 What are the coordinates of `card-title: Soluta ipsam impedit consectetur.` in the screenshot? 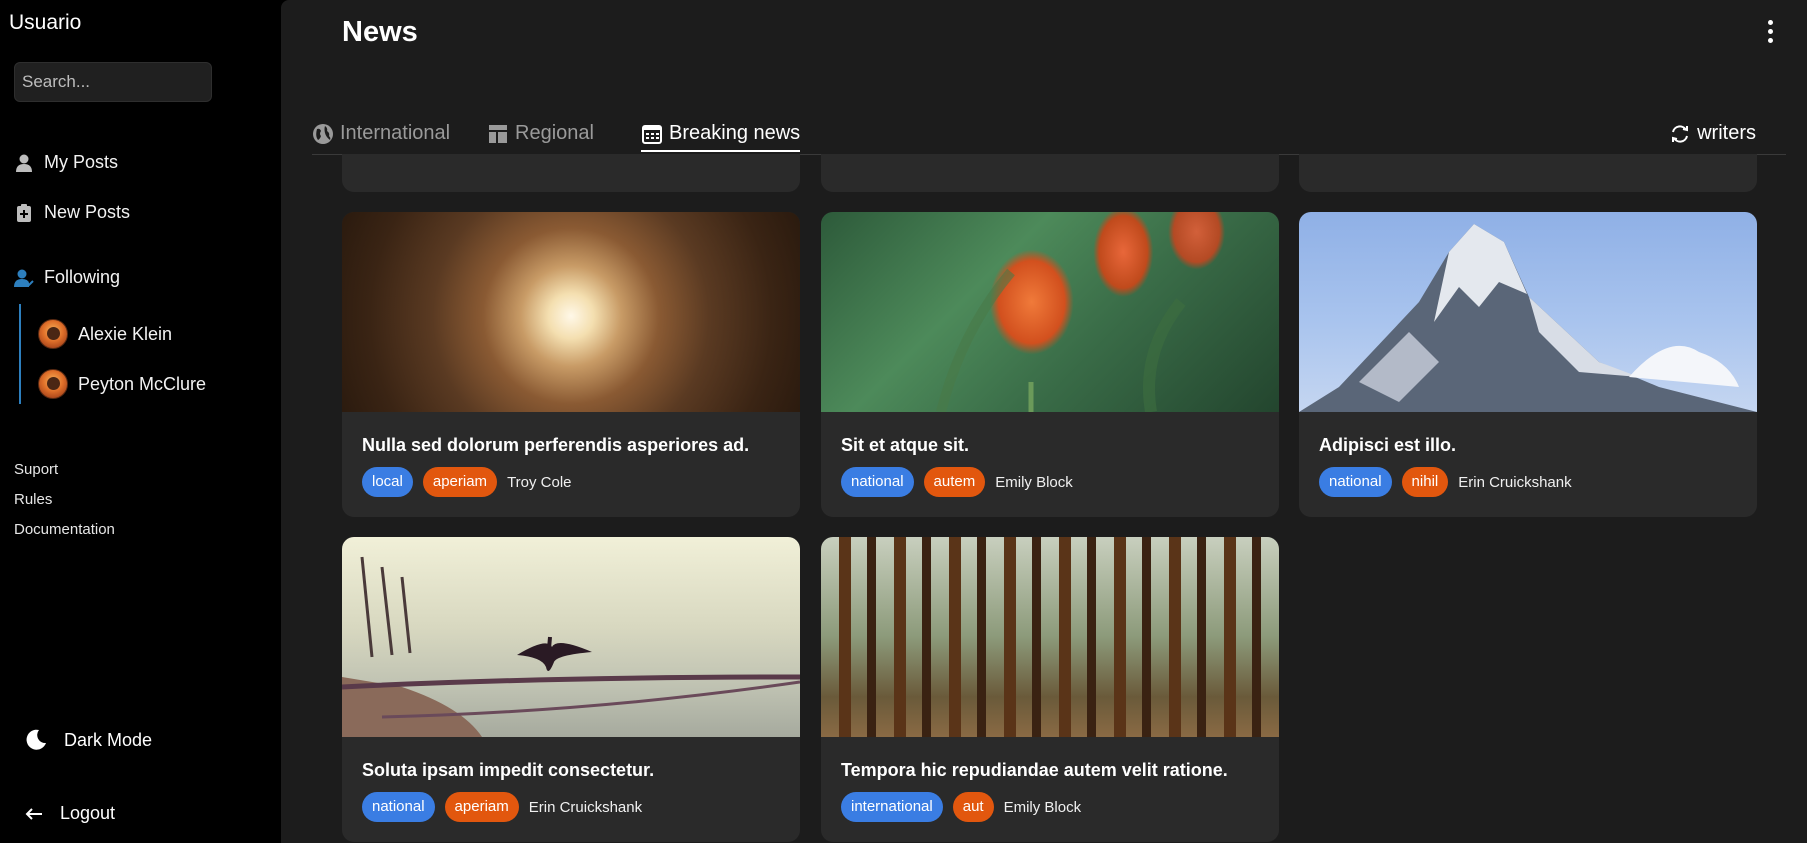 It's located at (508, 770).